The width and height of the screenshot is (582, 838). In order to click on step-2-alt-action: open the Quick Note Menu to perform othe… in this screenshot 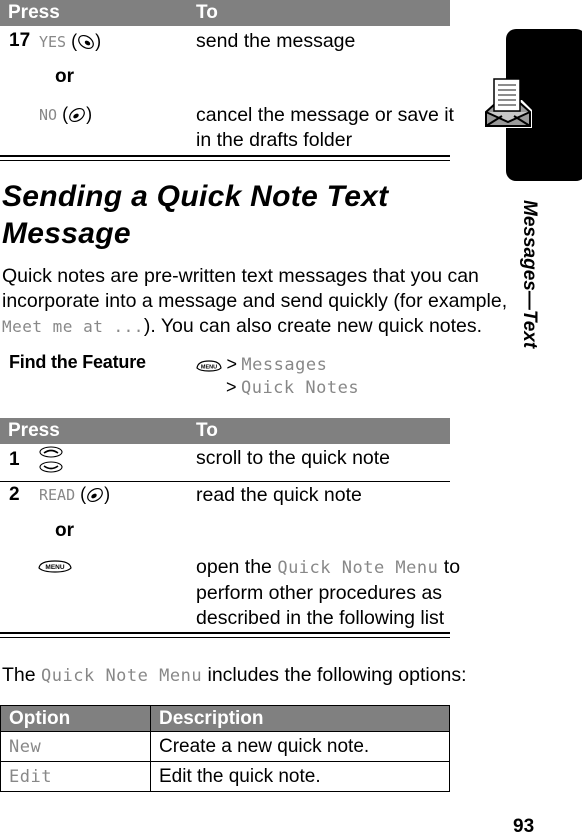, I will do `click(328, 593)`.